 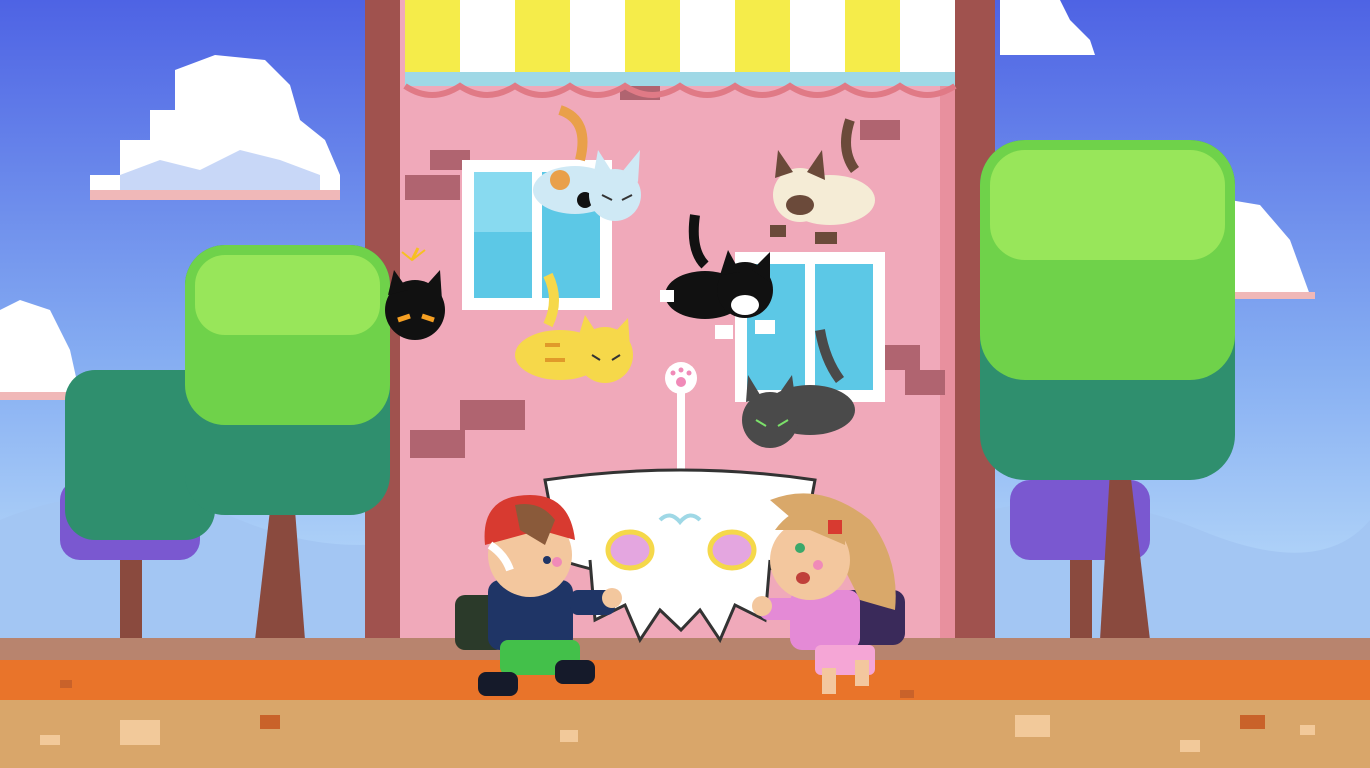 What do you see at coordinates (685, 680) in the screenshot?
I see `ground-top` at bounding box center [685, 680].